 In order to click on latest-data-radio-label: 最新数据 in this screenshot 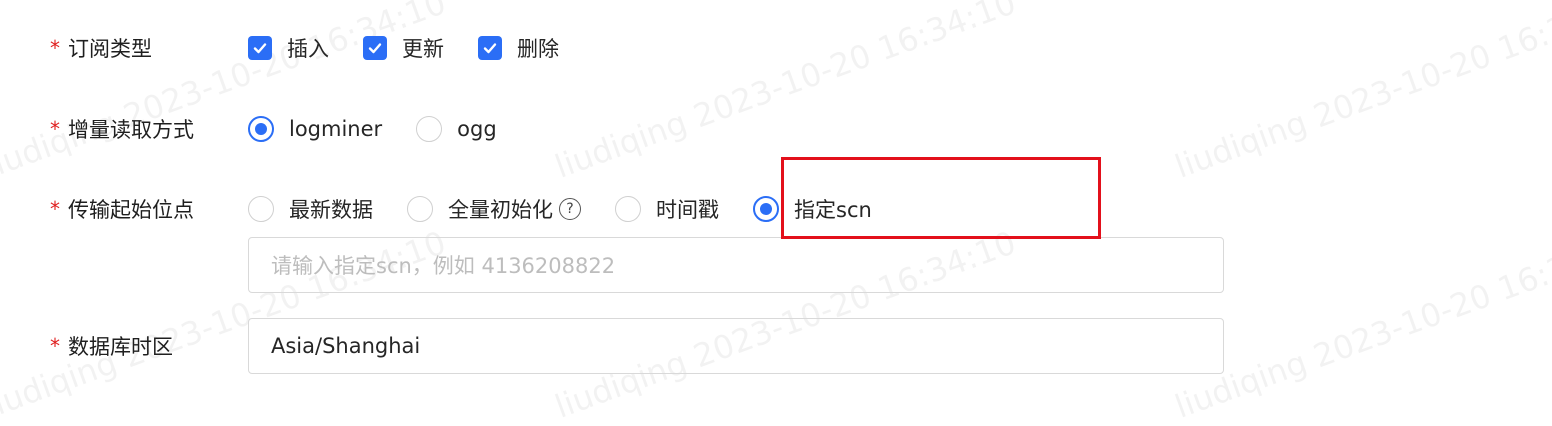, I will do `click(331, 209)`.